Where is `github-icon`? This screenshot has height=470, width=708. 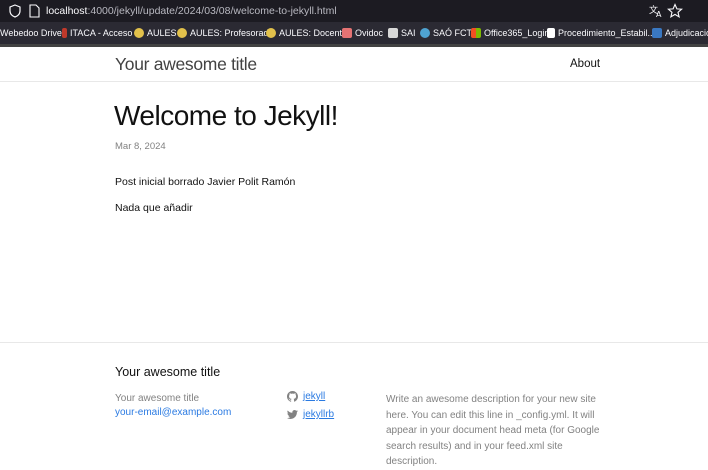 github-icon is located at coordinates (292, 396).